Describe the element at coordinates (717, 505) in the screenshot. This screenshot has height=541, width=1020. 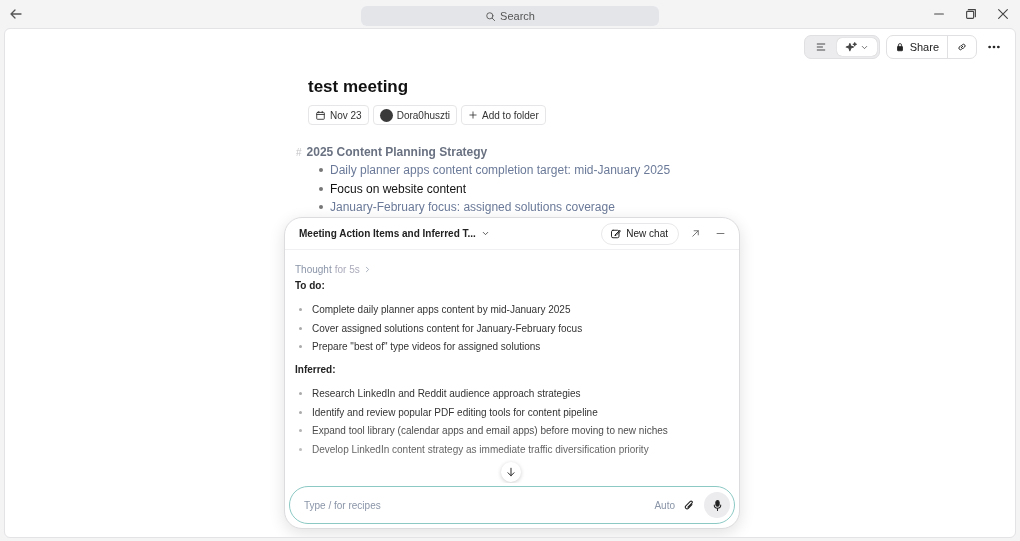
I see `microphone-button` at that location.